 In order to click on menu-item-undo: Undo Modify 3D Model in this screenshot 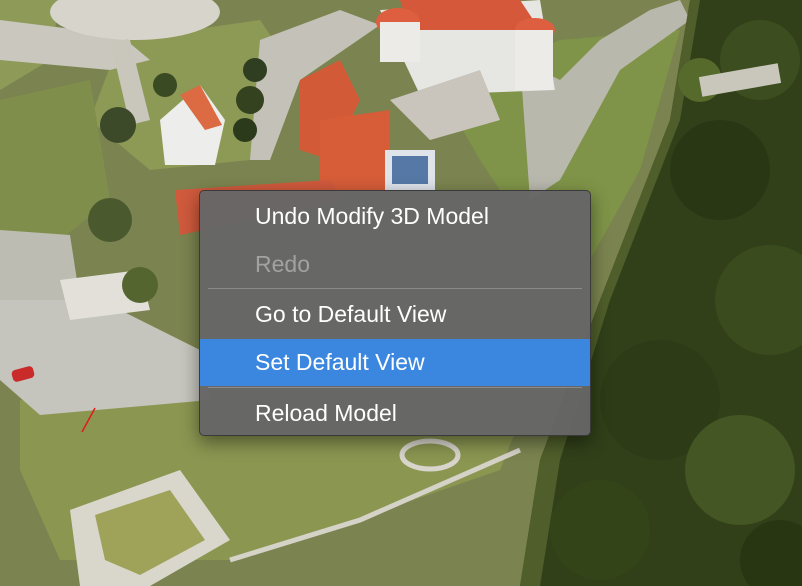, I will do `click(395, 216)`.